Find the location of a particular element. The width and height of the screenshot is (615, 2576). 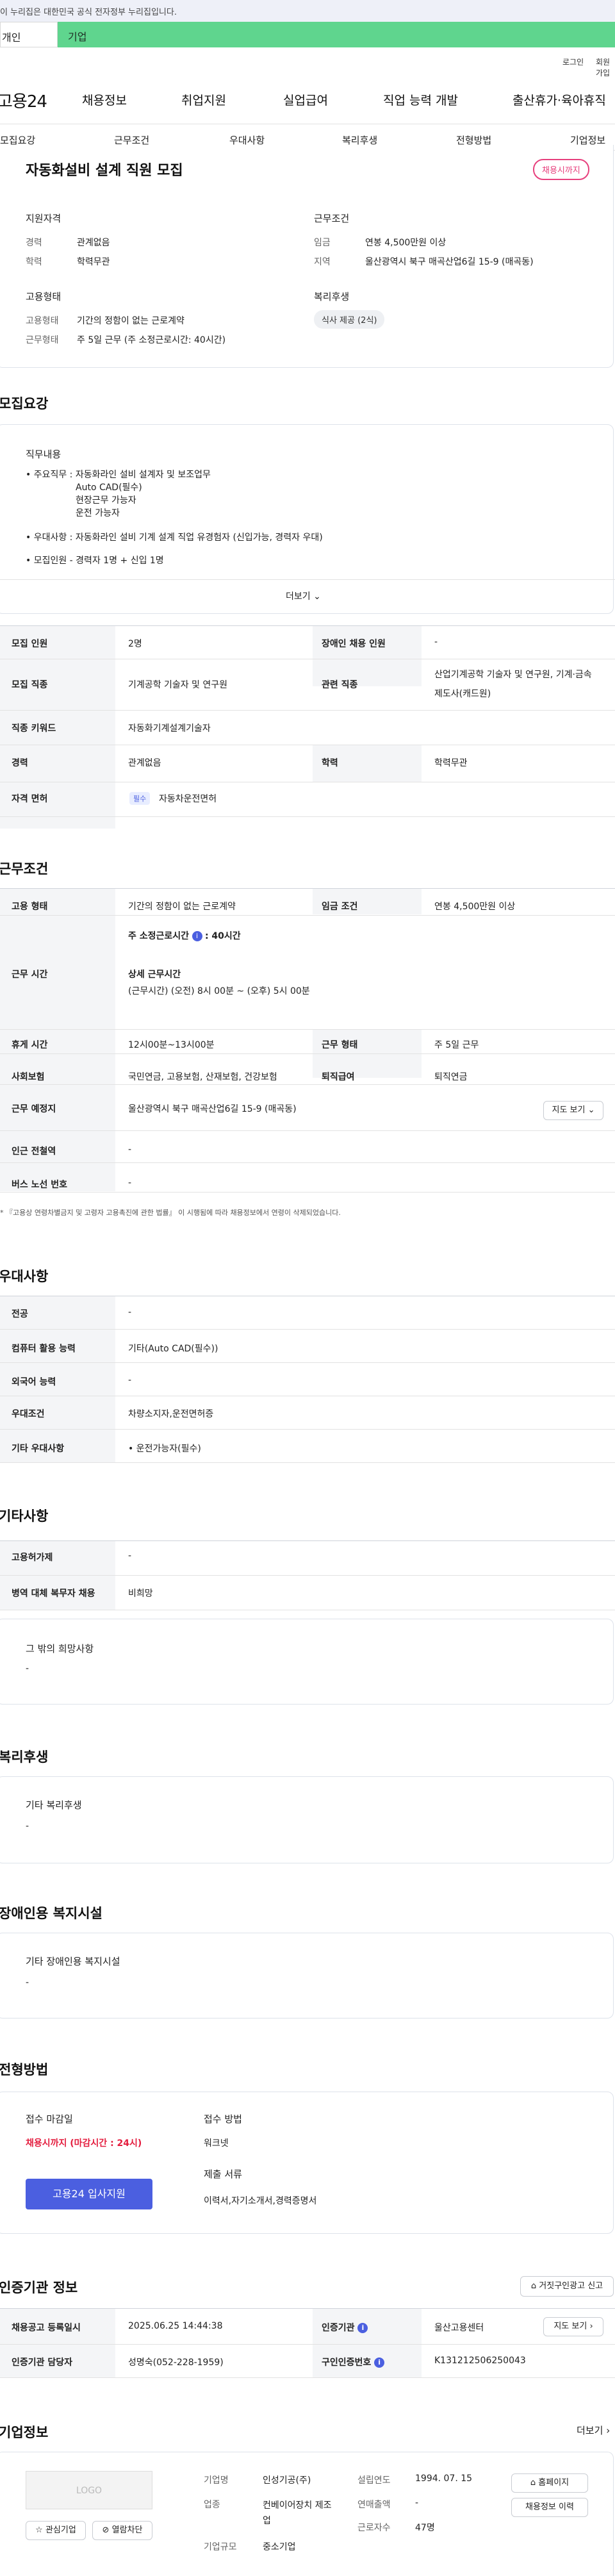

job-description-heading: 직무내용 is located at coordinates (44, 454).